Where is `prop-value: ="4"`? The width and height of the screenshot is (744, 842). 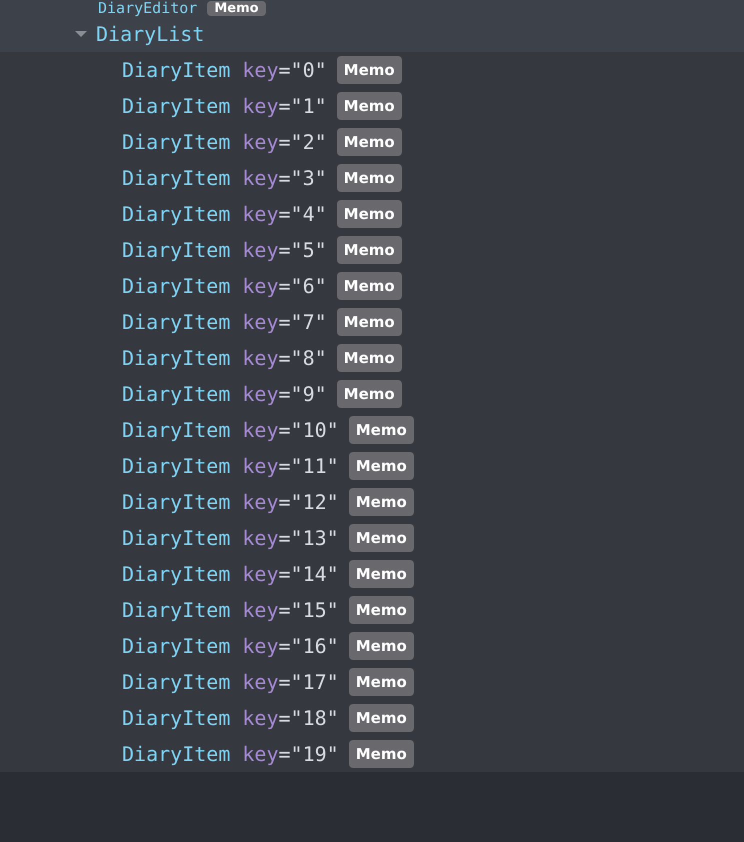
prop-value: ="4" is located at coordinates (302, 214).